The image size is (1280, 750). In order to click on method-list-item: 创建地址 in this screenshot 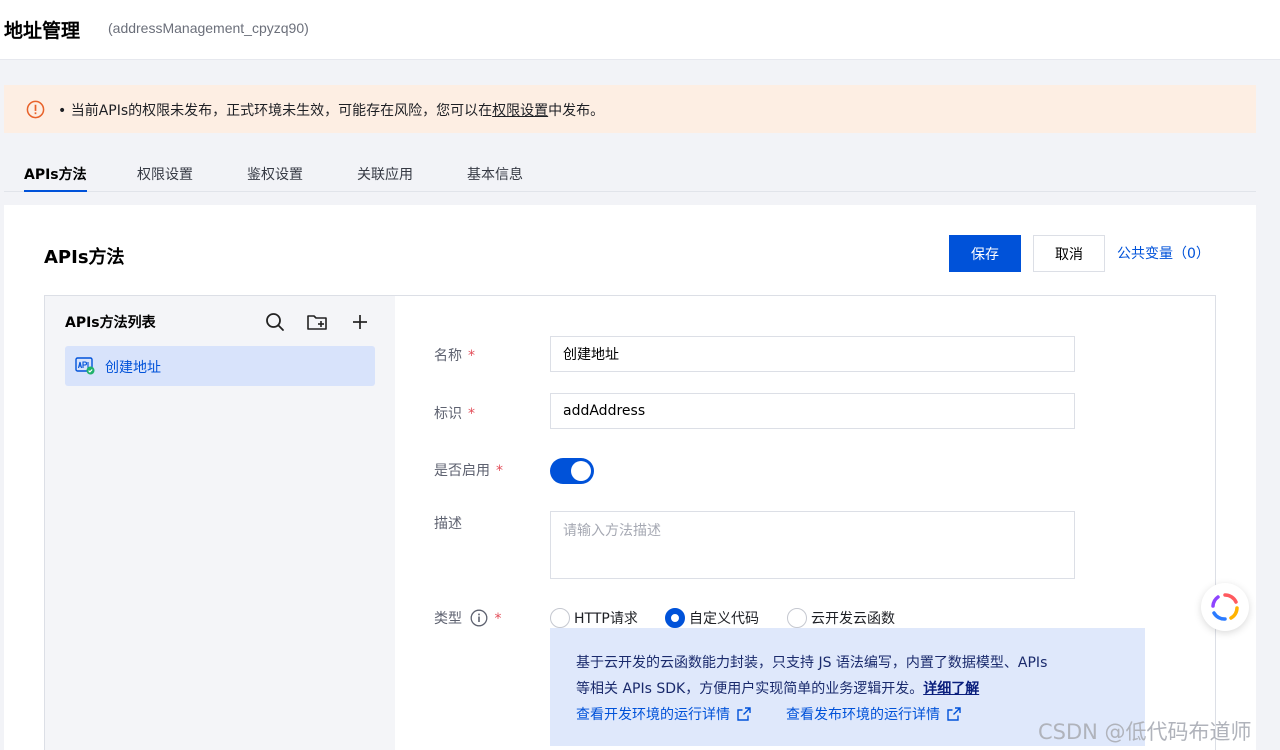, I will do `click(220, 366)`.